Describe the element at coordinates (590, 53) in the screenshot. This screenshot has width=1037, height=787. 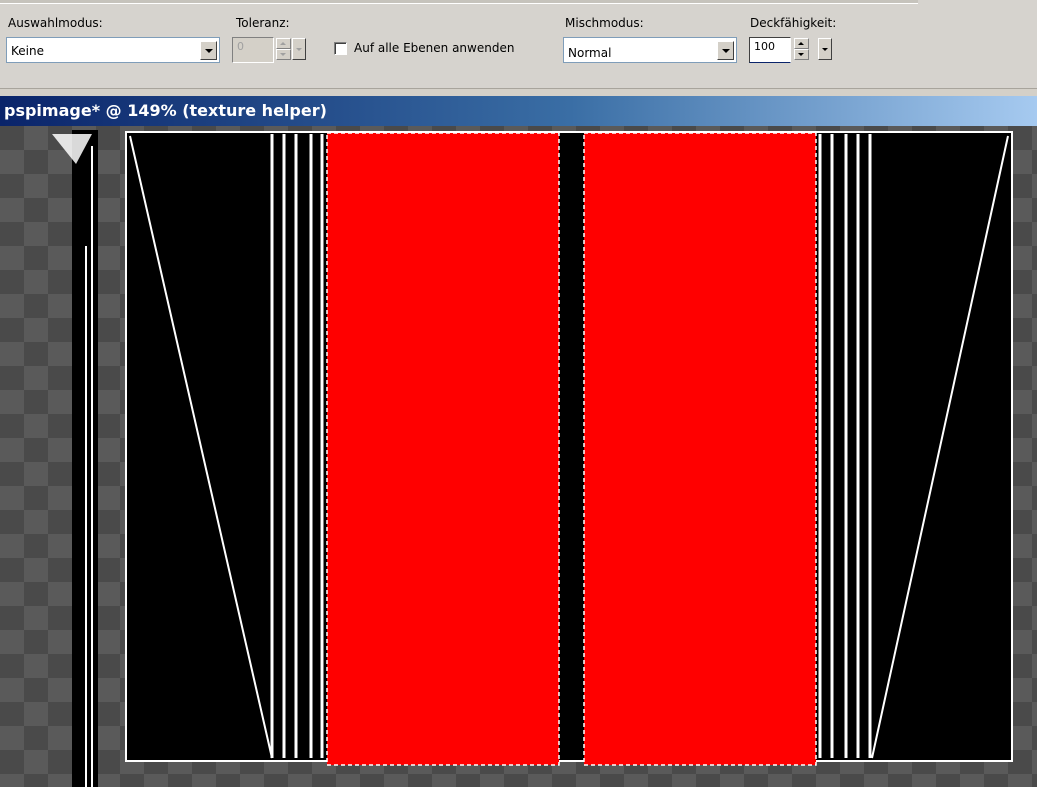
I see `blend-mode-value: Normal` at that location.